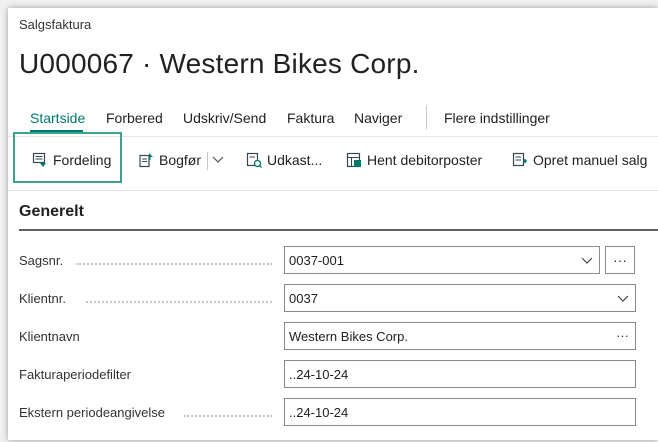  What do you see at coordinates (207, 161) in the screenshot?
I see `split-button-divider` at bounding box center [207, 161].